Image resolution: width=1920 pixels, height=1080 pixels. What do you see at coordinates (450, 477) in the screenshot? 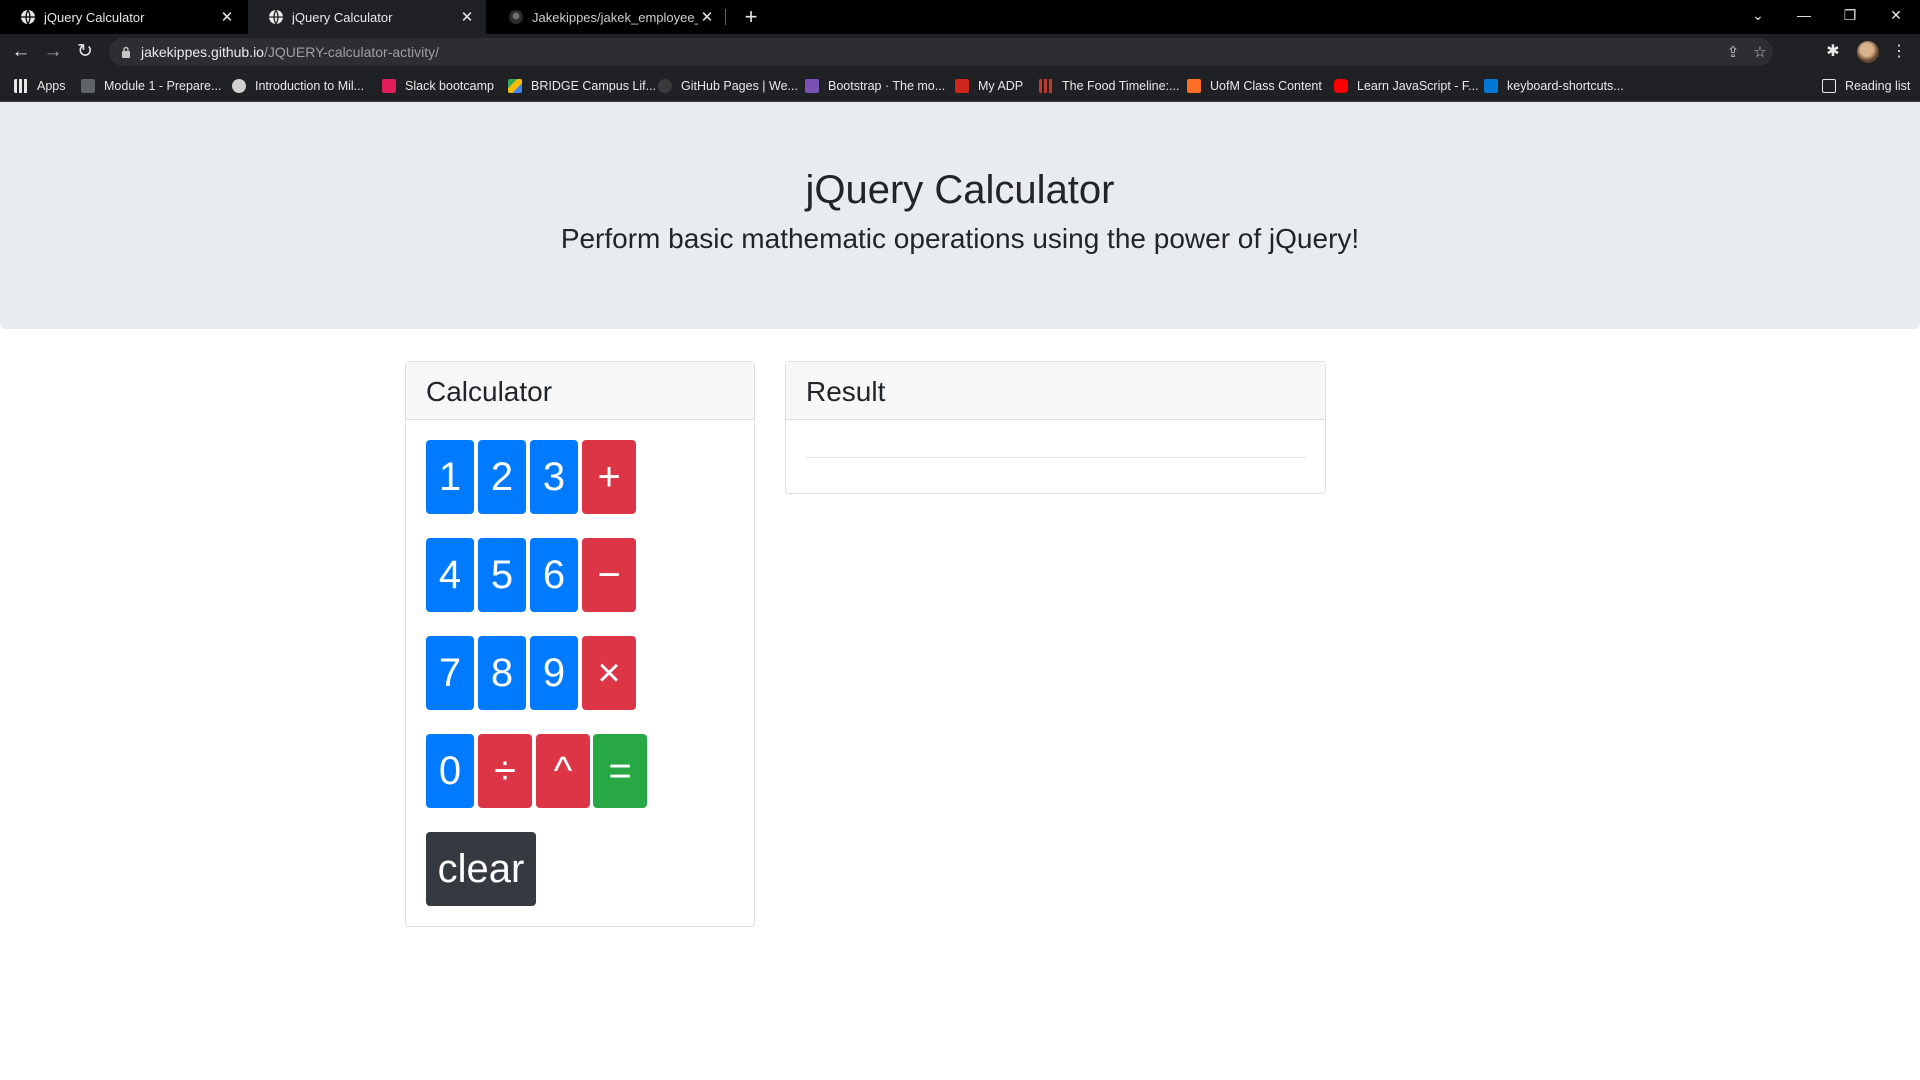
I see `button-1: 1` at bounding box center [450, 477].